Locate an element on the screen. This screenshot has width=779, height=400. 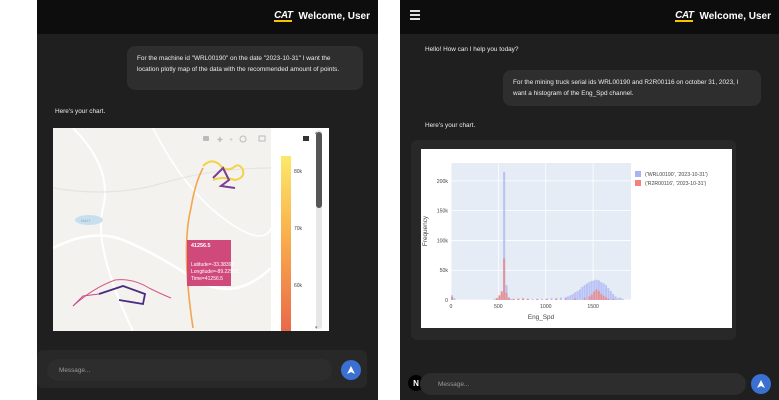
x-tick-label: 500 is located at coordinates (498, 307).